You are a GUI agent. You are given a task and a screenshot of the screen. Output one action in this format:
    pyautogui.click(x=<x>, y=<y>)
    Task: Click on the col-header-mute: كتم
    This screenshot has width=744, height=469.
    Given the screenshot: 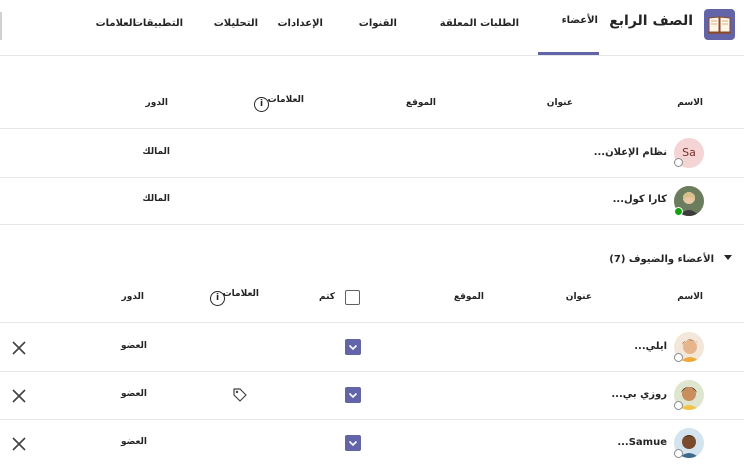 What is the action you would take?
    pyautogui.click(x=327, y=297)
    